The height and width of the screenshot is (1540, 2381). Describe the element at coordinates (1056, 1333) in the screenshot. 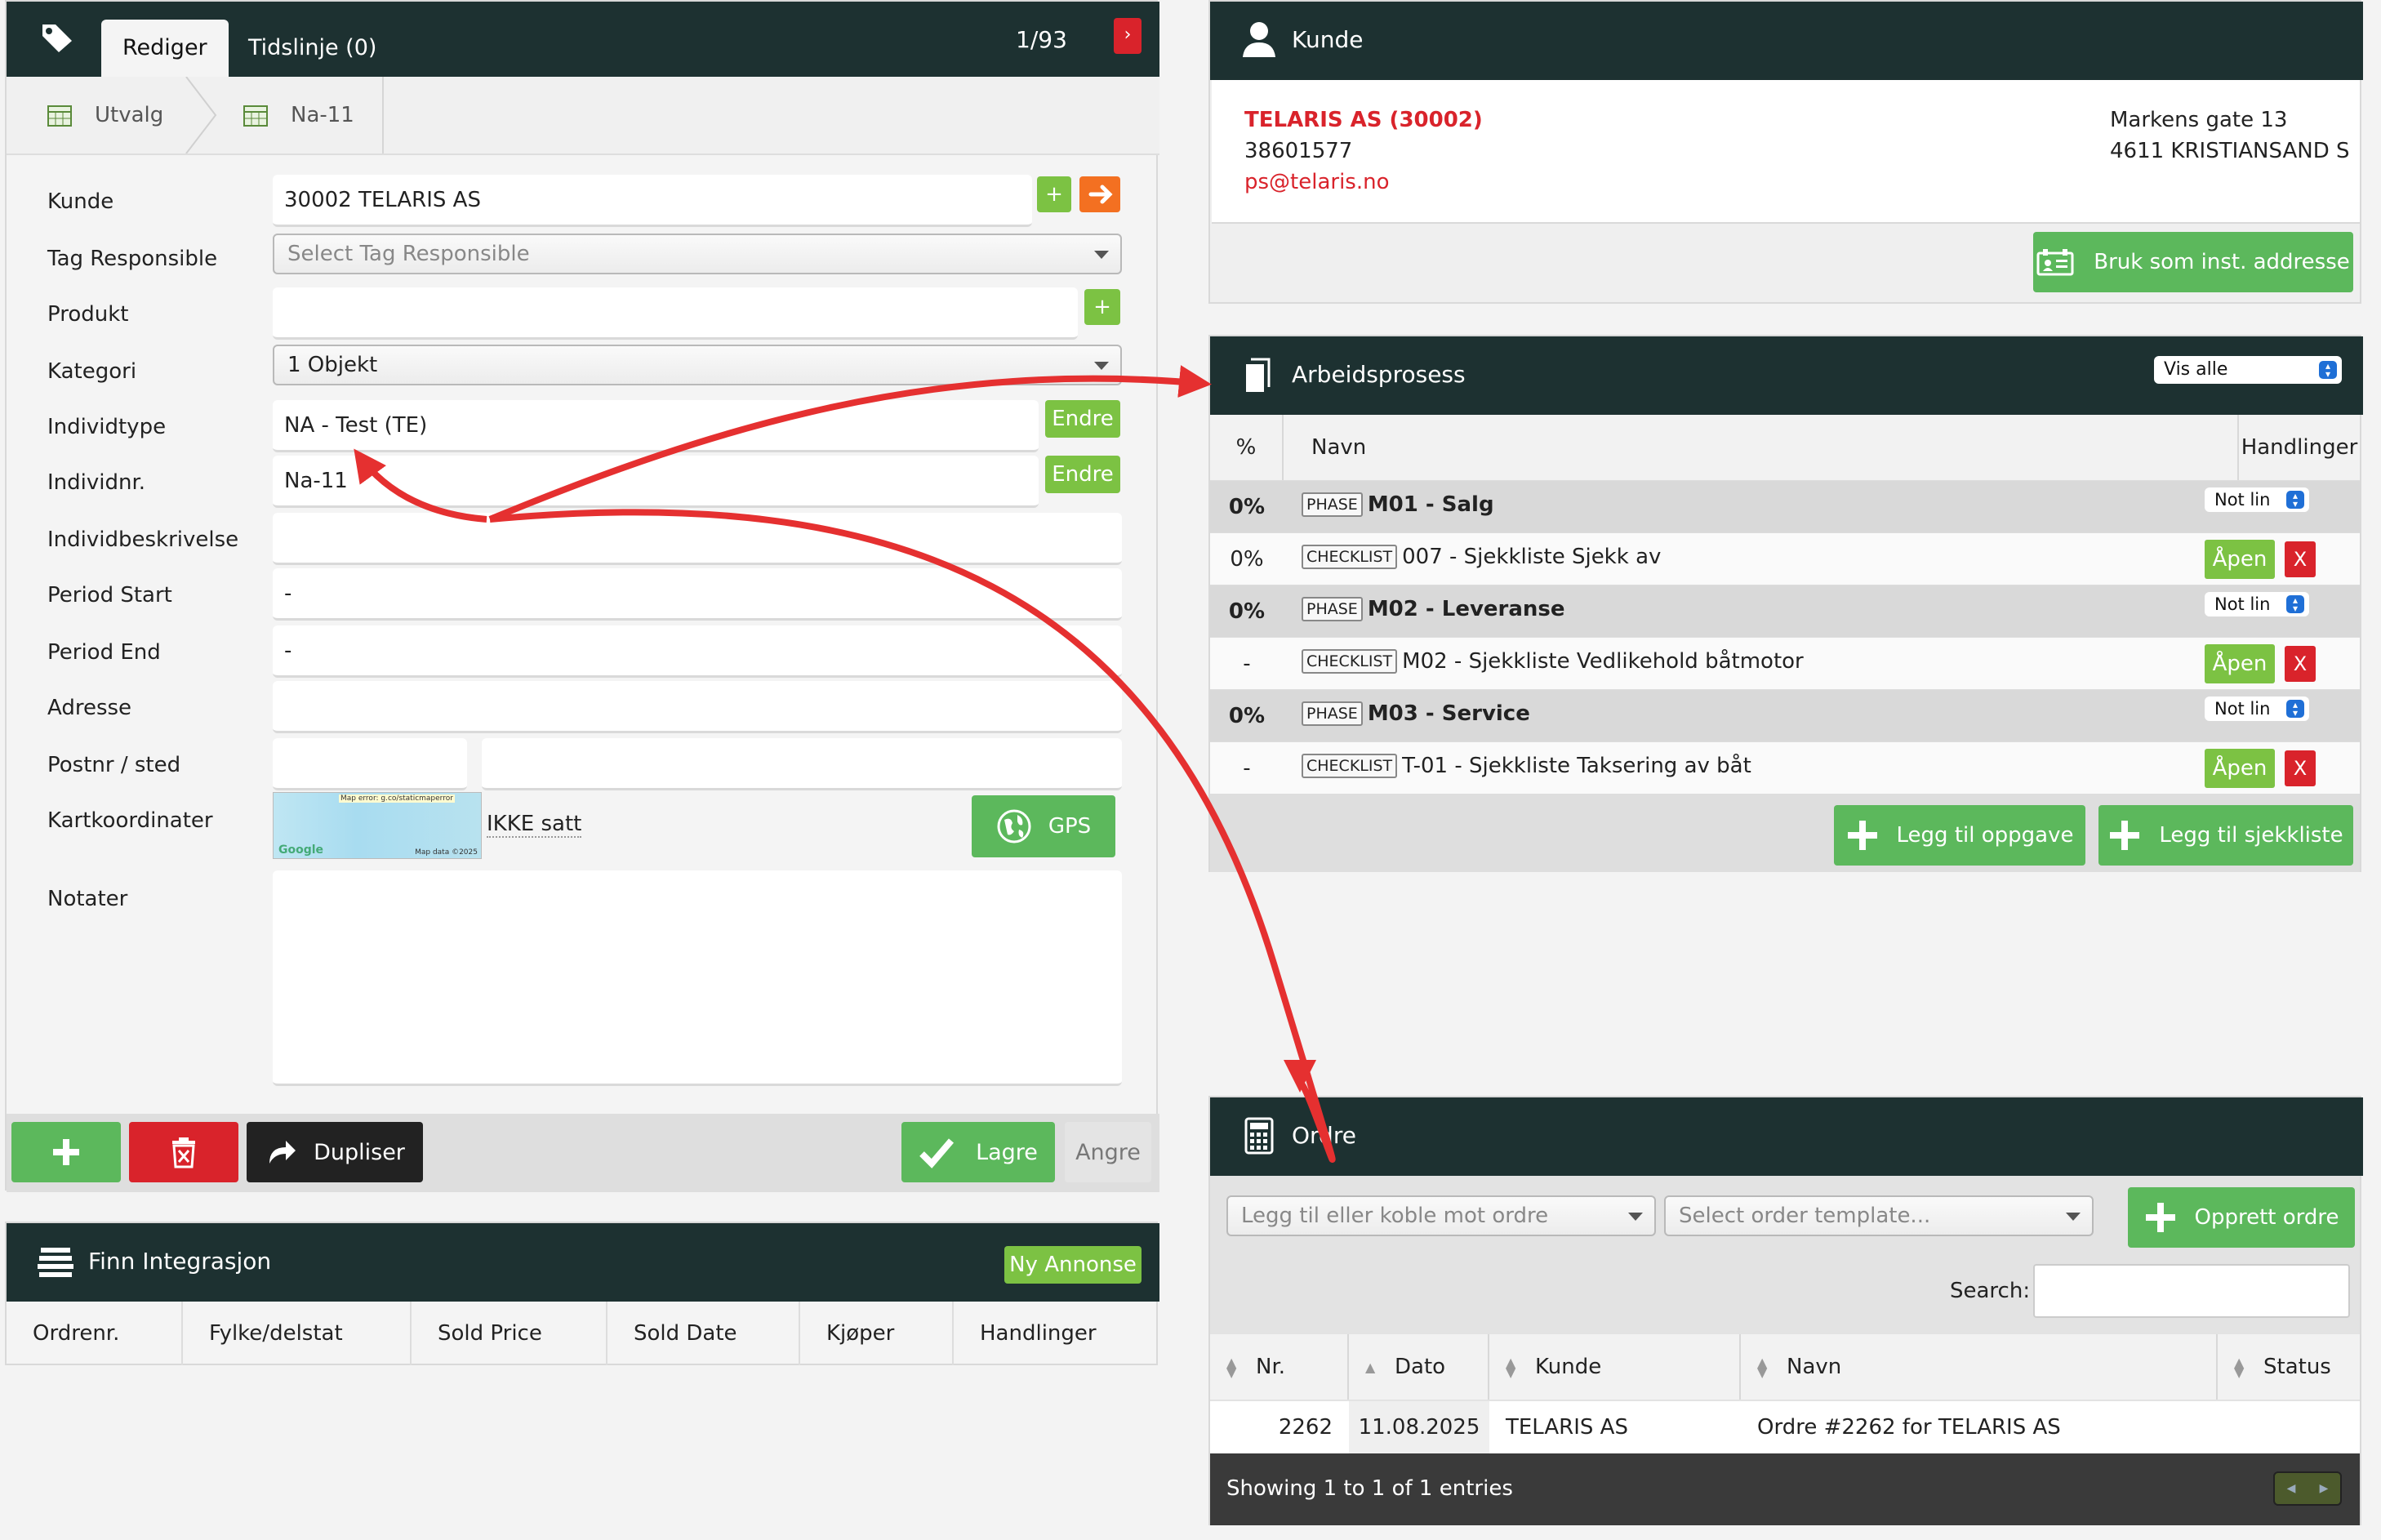

I see `column-header-handlinger: Handlinger` at that location.